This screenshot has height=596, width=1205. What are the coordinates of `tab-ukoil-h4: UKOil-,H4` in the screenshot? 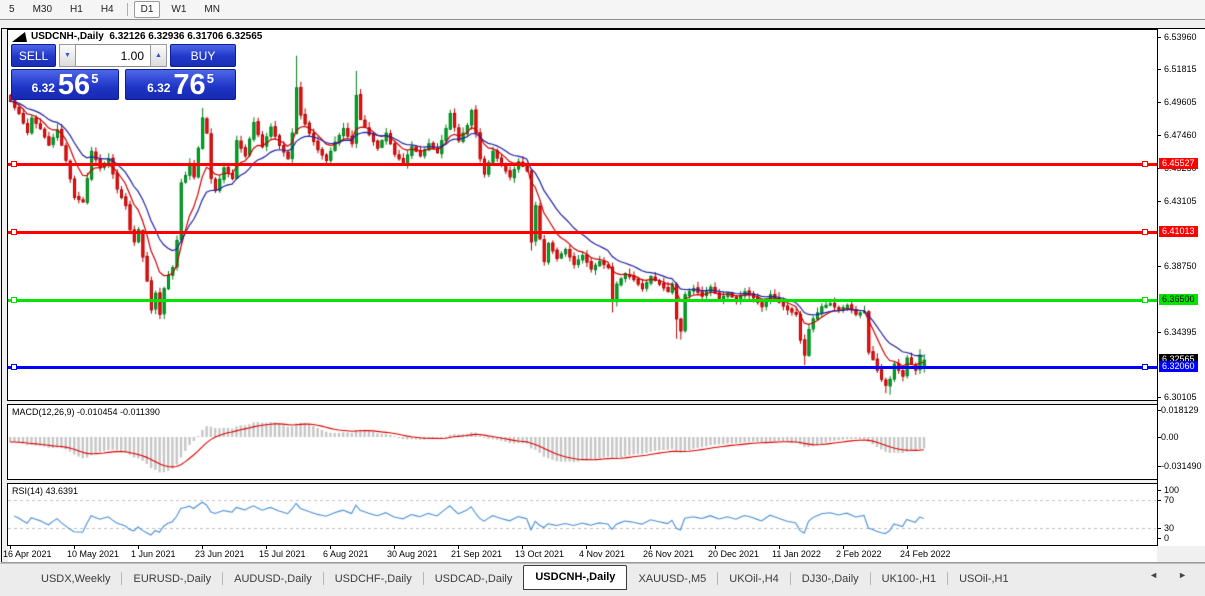 It's located at (754, 579).